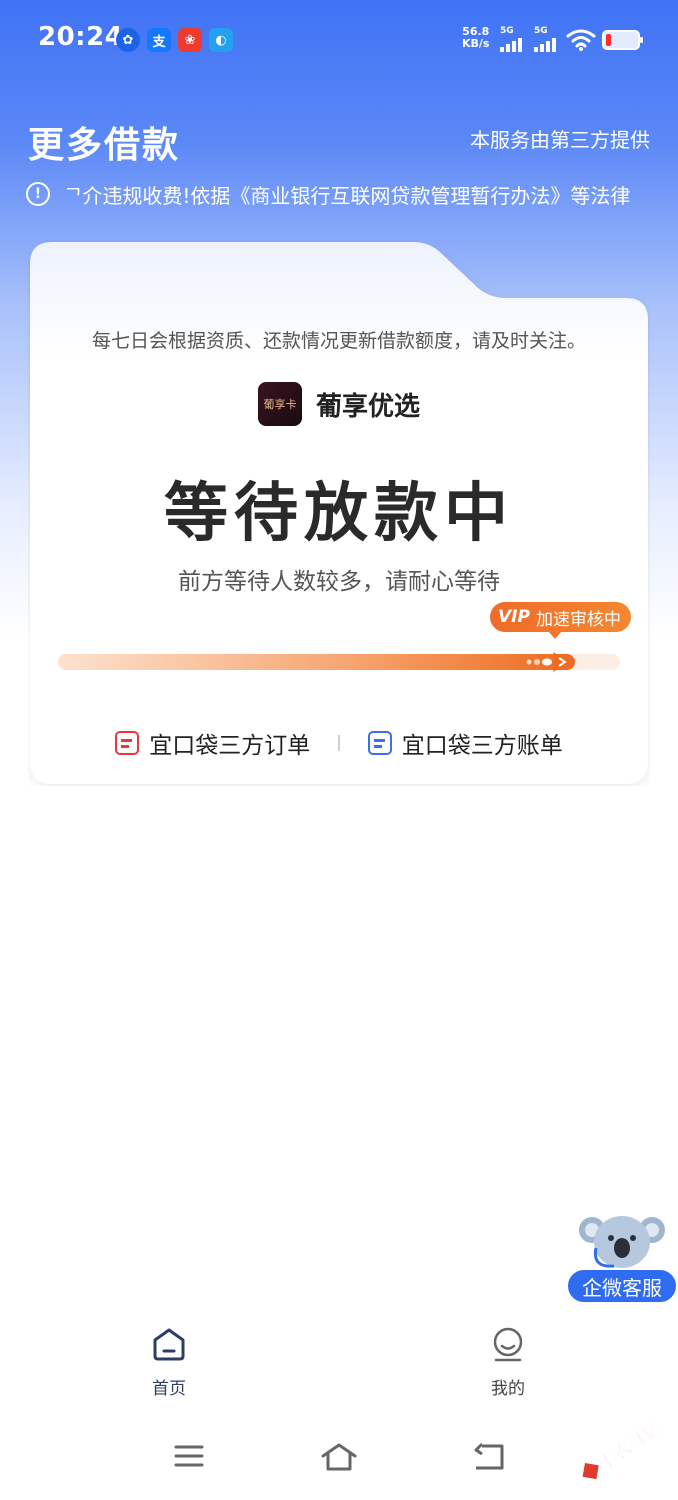  What do you see at coordinates (622, 40) in the screenshot?
I see `battery-icon` at bounding box center [622, 40].